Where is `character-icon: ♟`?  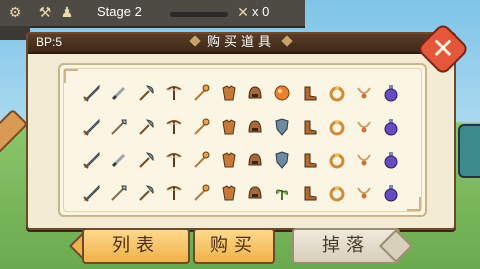
character-icon: ♟ is located at coordinates (67, 13).